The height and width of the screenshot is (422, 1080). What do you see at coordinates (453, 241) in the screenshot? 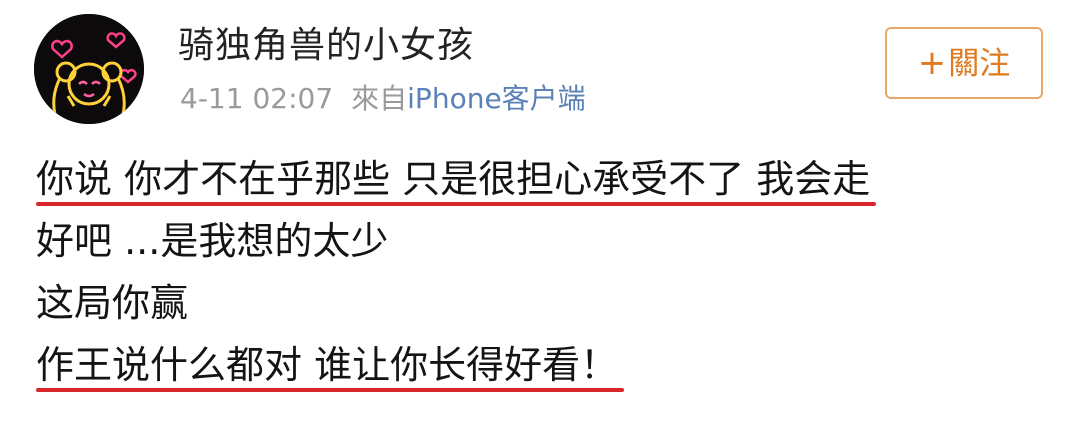
I see `post-line-2: 好吧 ...是我想的太少` at bounding box center [453, 241].